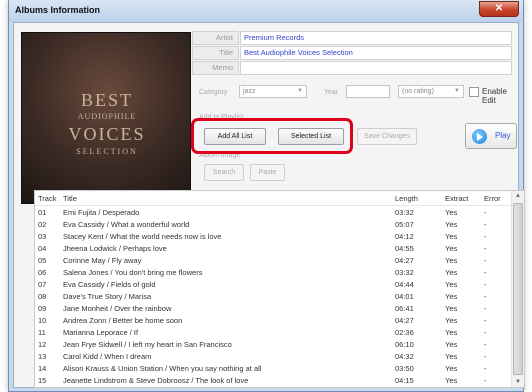 The width and height of the screenshot is (532, 392). I want to click on header-extract: Extract, so click(456, 198).